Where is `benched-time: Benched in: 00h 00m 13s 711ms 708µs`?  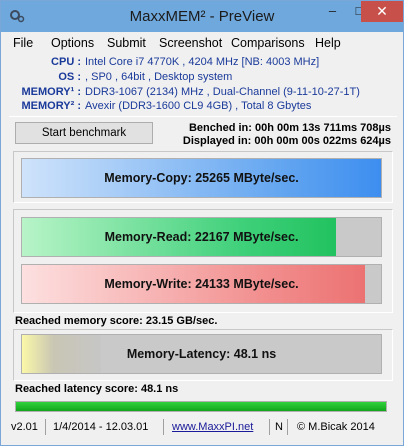 benched-time: Benched in: 00h 00m 13s 711ms 708µs is located at coordinates (289, 128).